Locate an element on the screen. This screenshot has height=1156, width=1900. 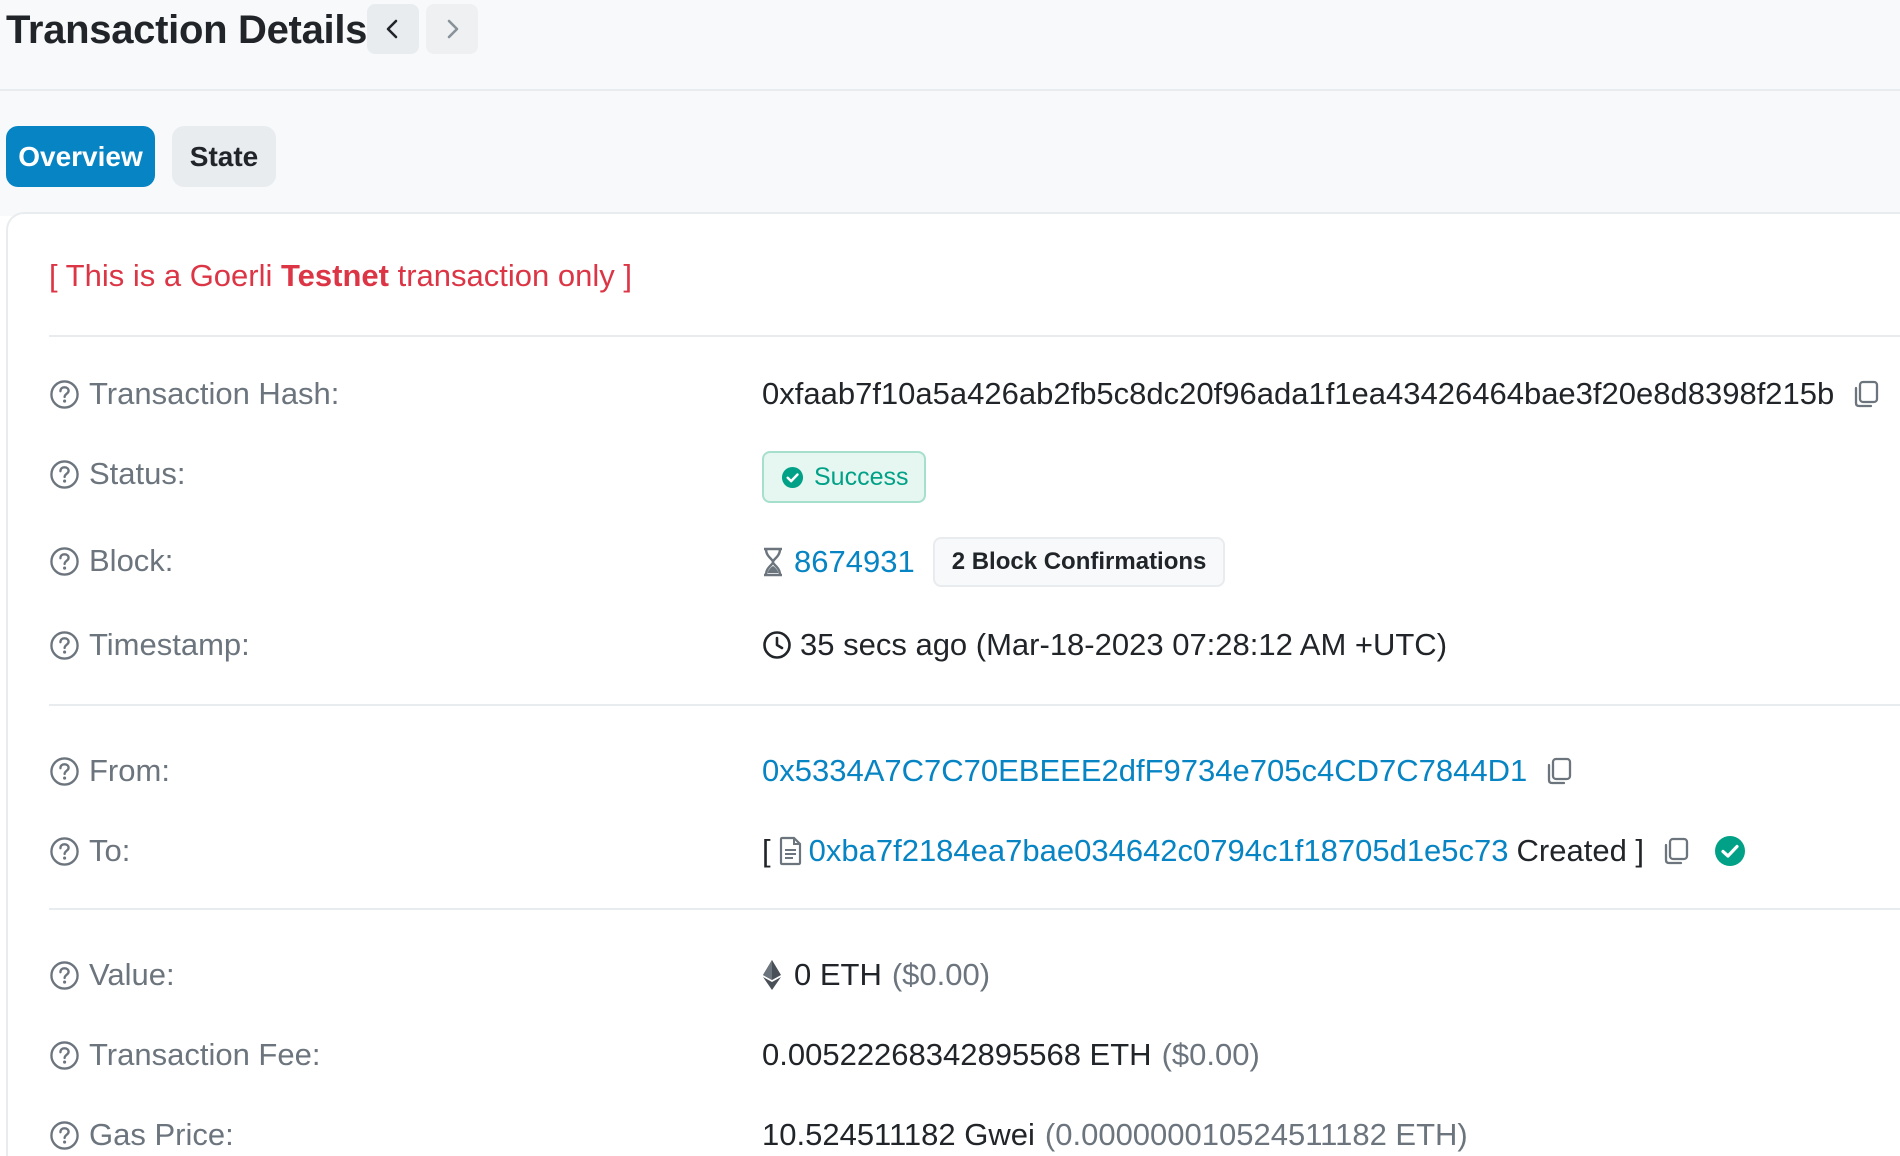
testnet-notice-emphasis: Testnet is located at coordinates (335, 275).